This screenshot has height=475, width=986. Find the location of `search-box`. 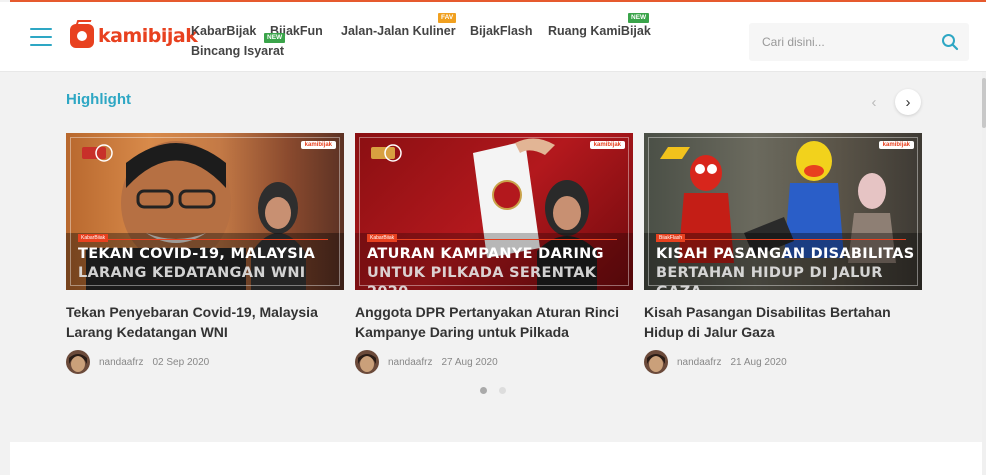

search-box is located at coordinates (859, 42).